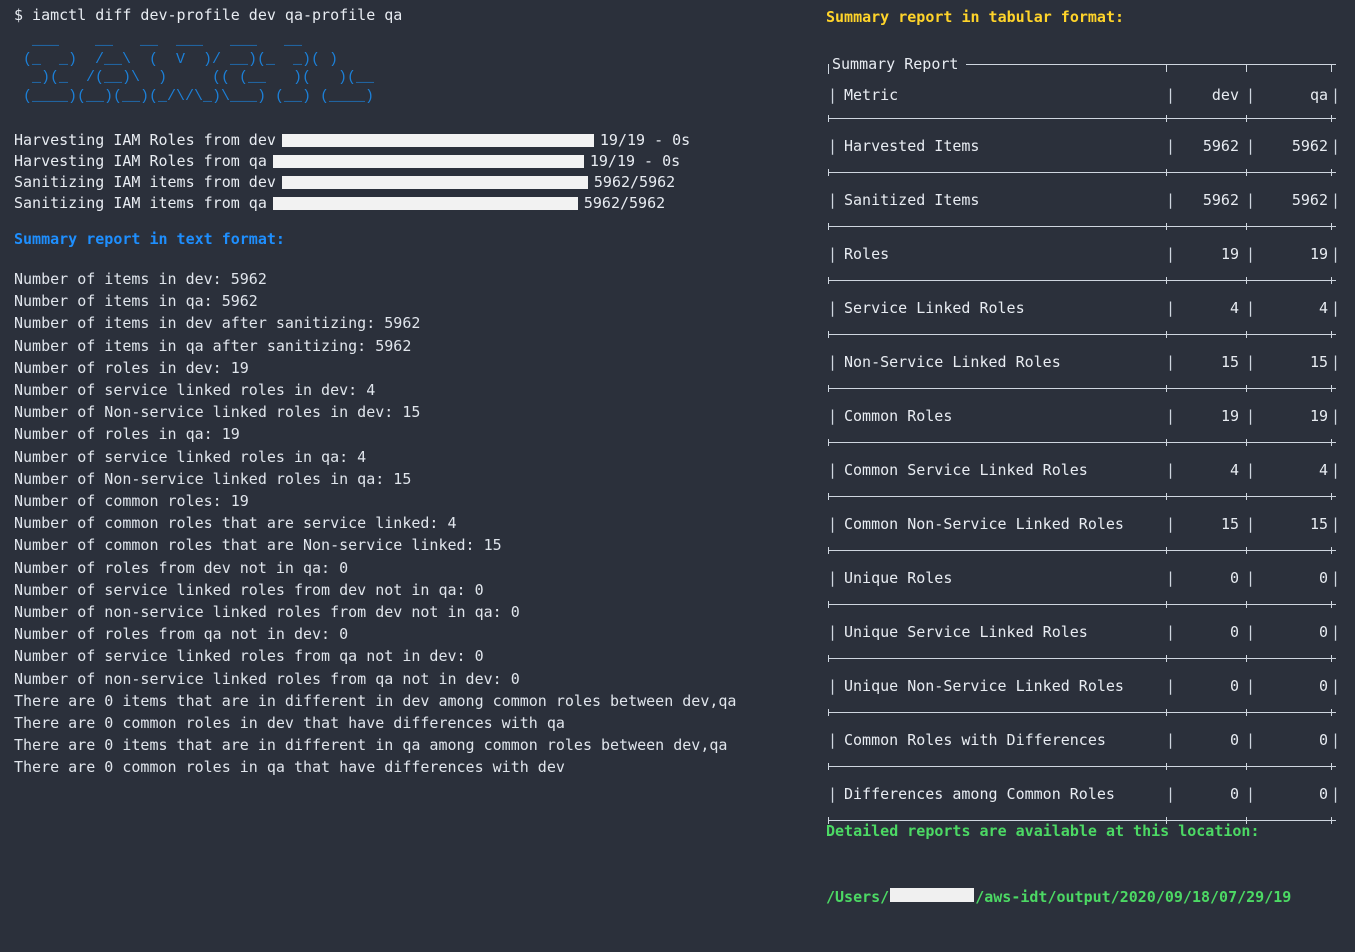 The image size is (1355, 952). I want to click on table-row: | | | | Harvested Items 5962 5962, so click(1086, 146).